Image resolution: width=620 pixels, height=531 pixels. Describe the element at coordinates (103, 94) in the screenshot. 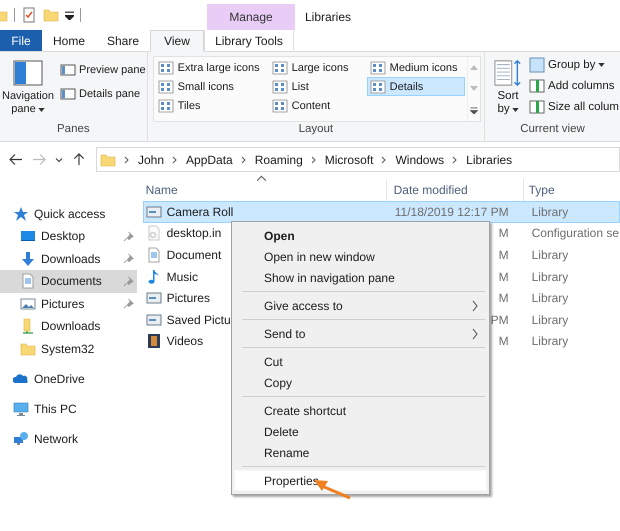

I see `pane-toggle-button: Details pane` at that location.